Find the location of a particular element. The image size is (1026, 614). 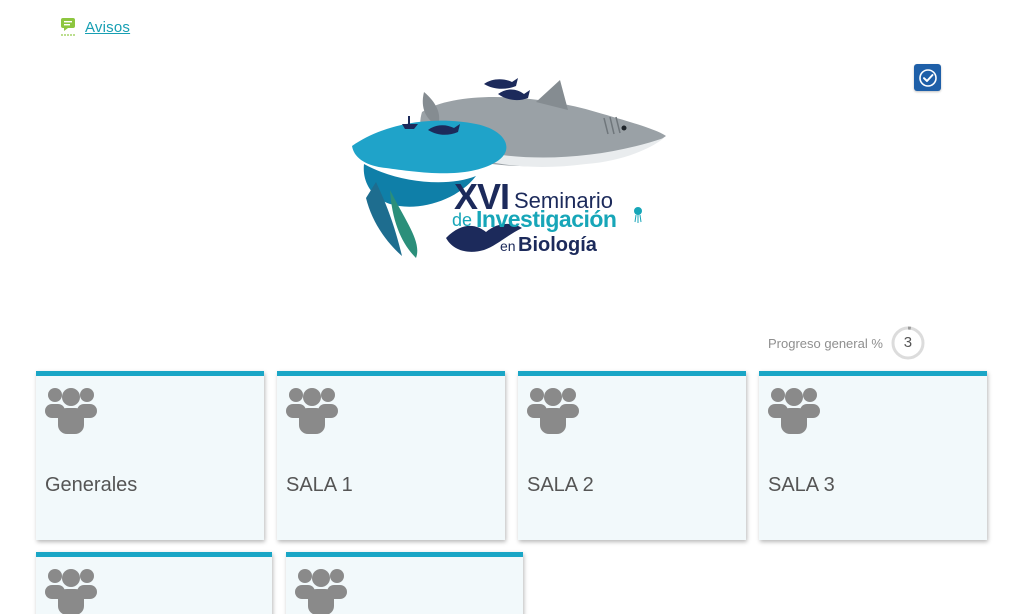

check-circle-icon is located at coordinates (927, 77).